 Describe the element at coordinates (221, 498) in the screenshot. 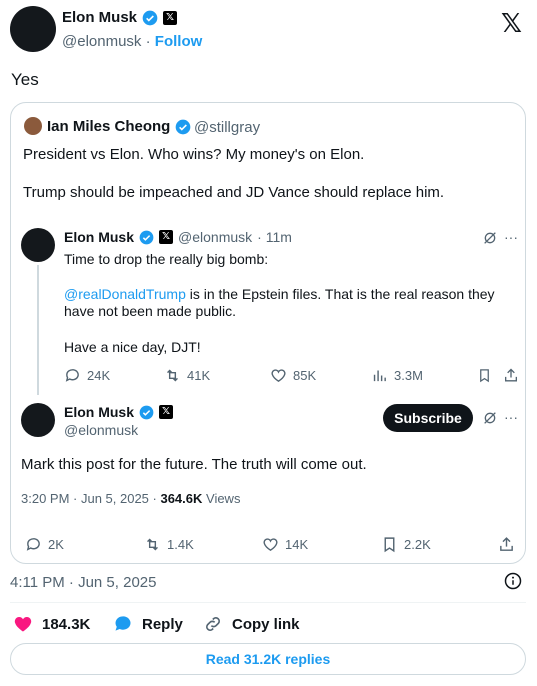

I see `inner2-views-label: Views` at that location.